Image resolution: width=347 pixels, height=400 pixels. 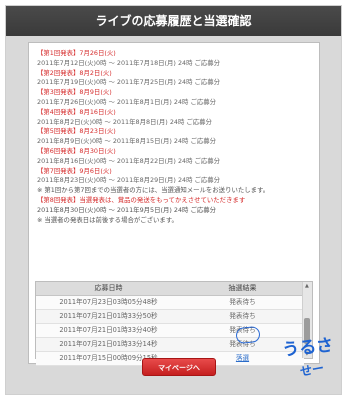 What do you see at coordinates (108, 344) in the screenshot?
I see `entry-date: 2011年07月21日01時33分14秒` at bounding box center [108, 344].